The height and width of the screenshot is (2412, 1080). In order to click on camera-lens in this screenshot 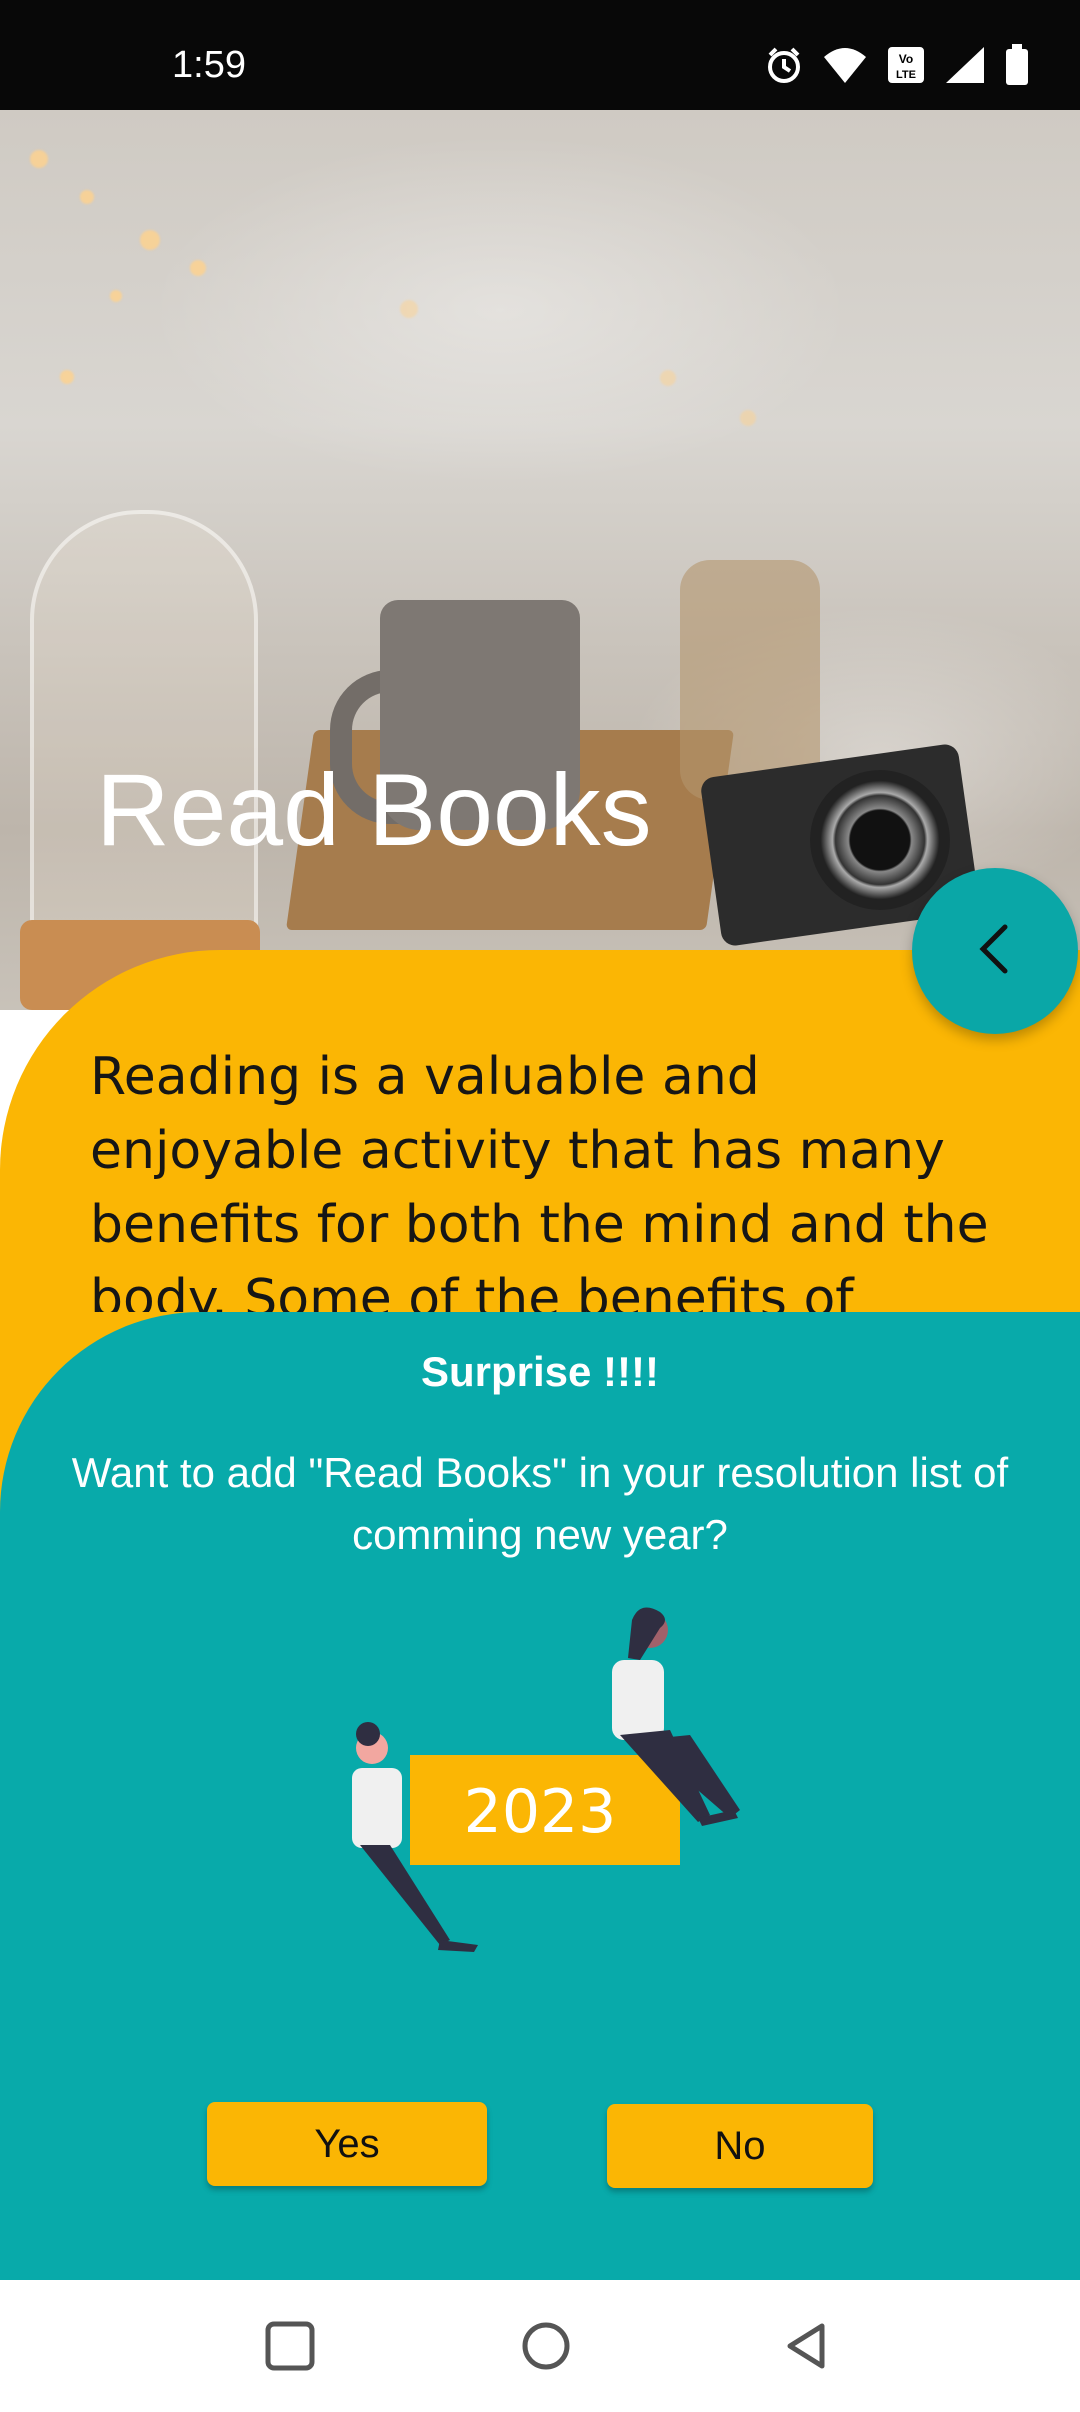, I will do `click(880, 840)`.